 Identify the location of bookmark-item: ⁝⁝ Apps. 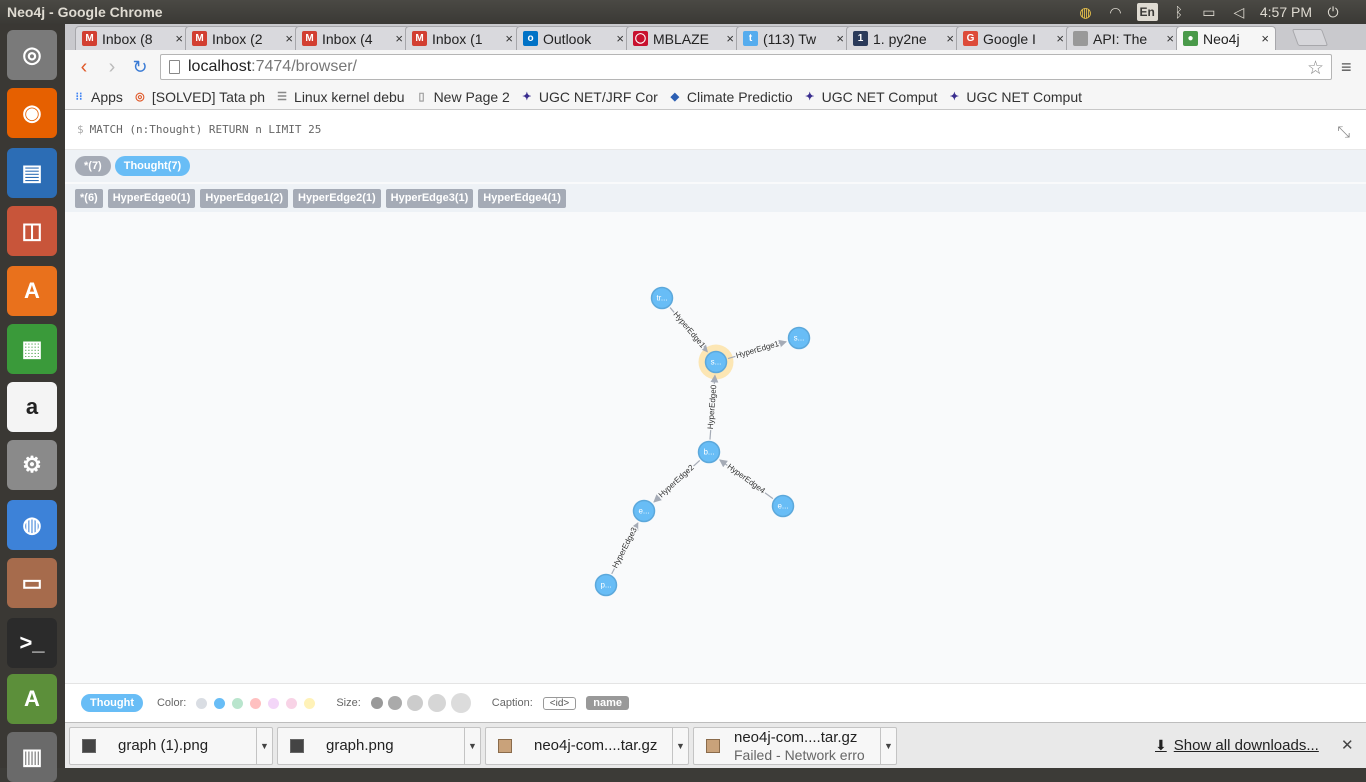
(97, 97).